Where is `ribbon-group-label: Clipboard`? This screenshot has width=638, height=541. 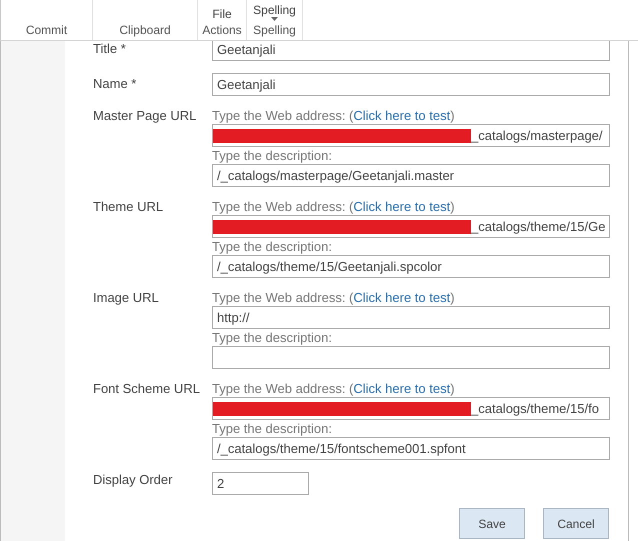 ribbon-group-label: Clipboard is located at coordinates (145, 30).